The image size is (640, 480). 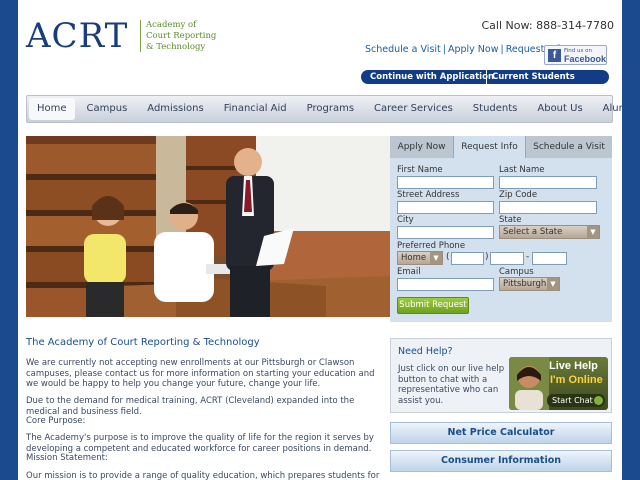 I want to click on street-address-label: Street Address, so click(x=428, y=195).